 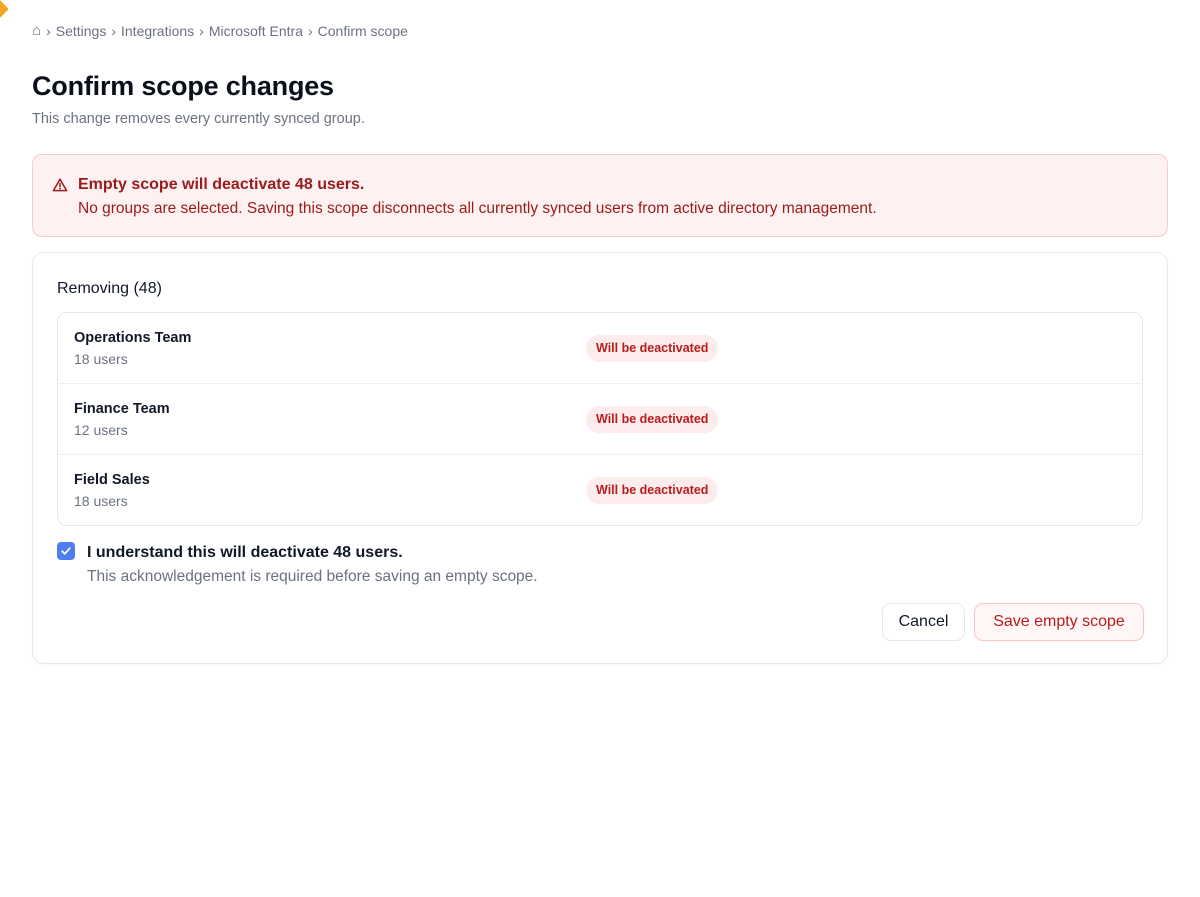 I want to click on page-title: Confirm scope changes, so click(x=183, y=86).